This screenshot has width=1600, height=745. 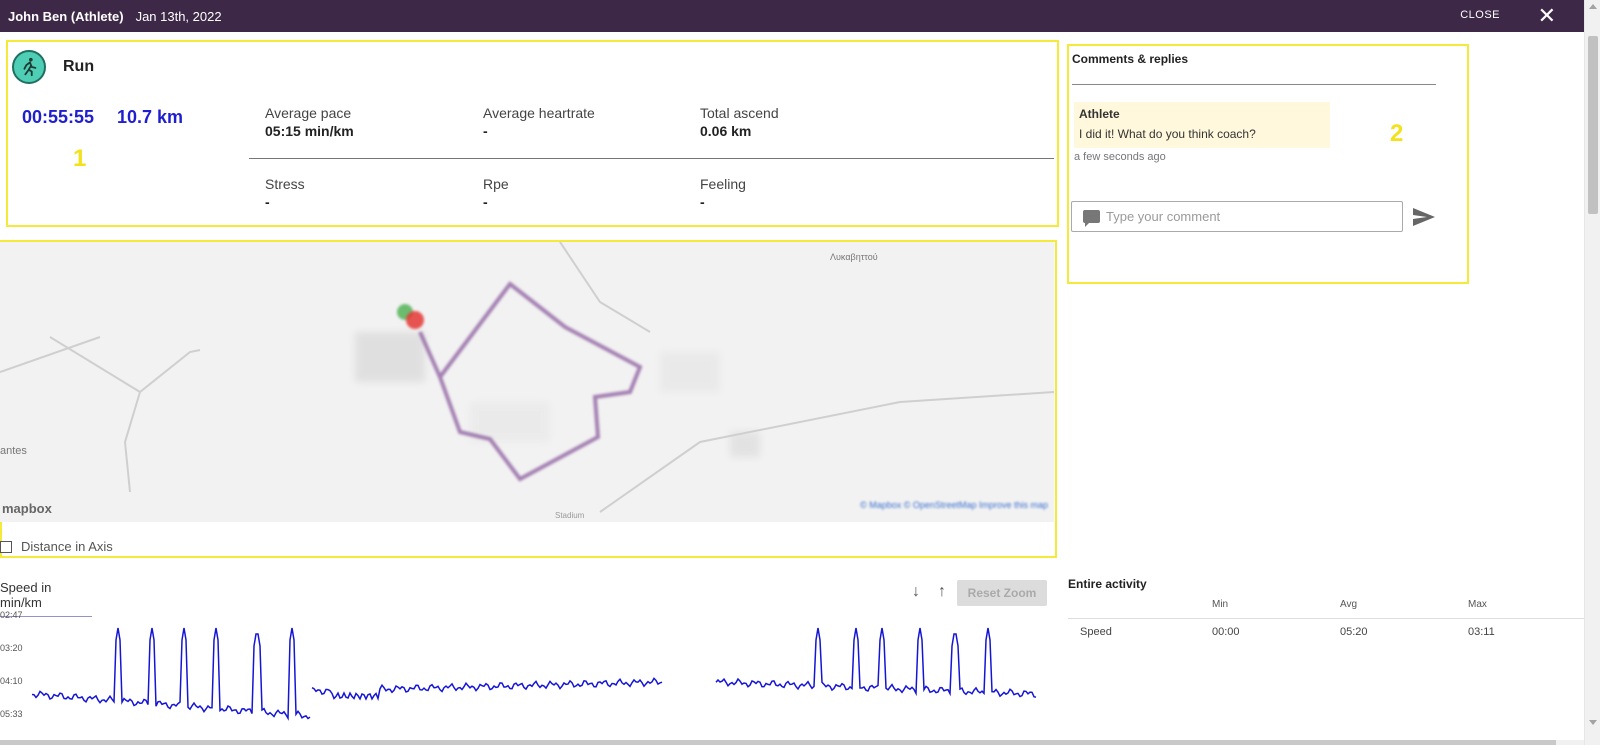 I want to click on stat-label: Total ascend, so click(x=739, y=113).